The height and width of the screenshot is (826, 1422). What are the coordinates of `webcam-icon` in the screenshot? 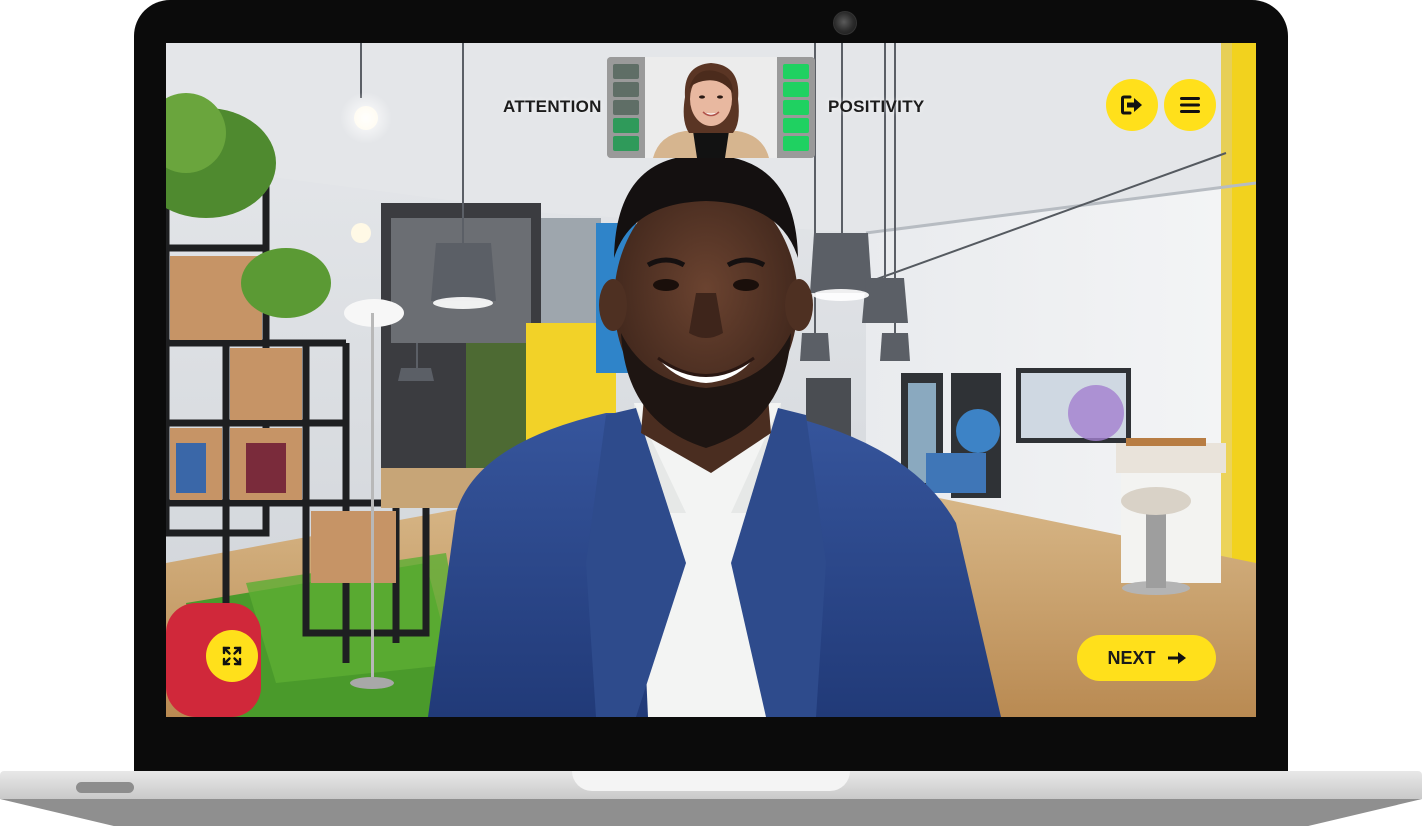 It's located at (845, 23).